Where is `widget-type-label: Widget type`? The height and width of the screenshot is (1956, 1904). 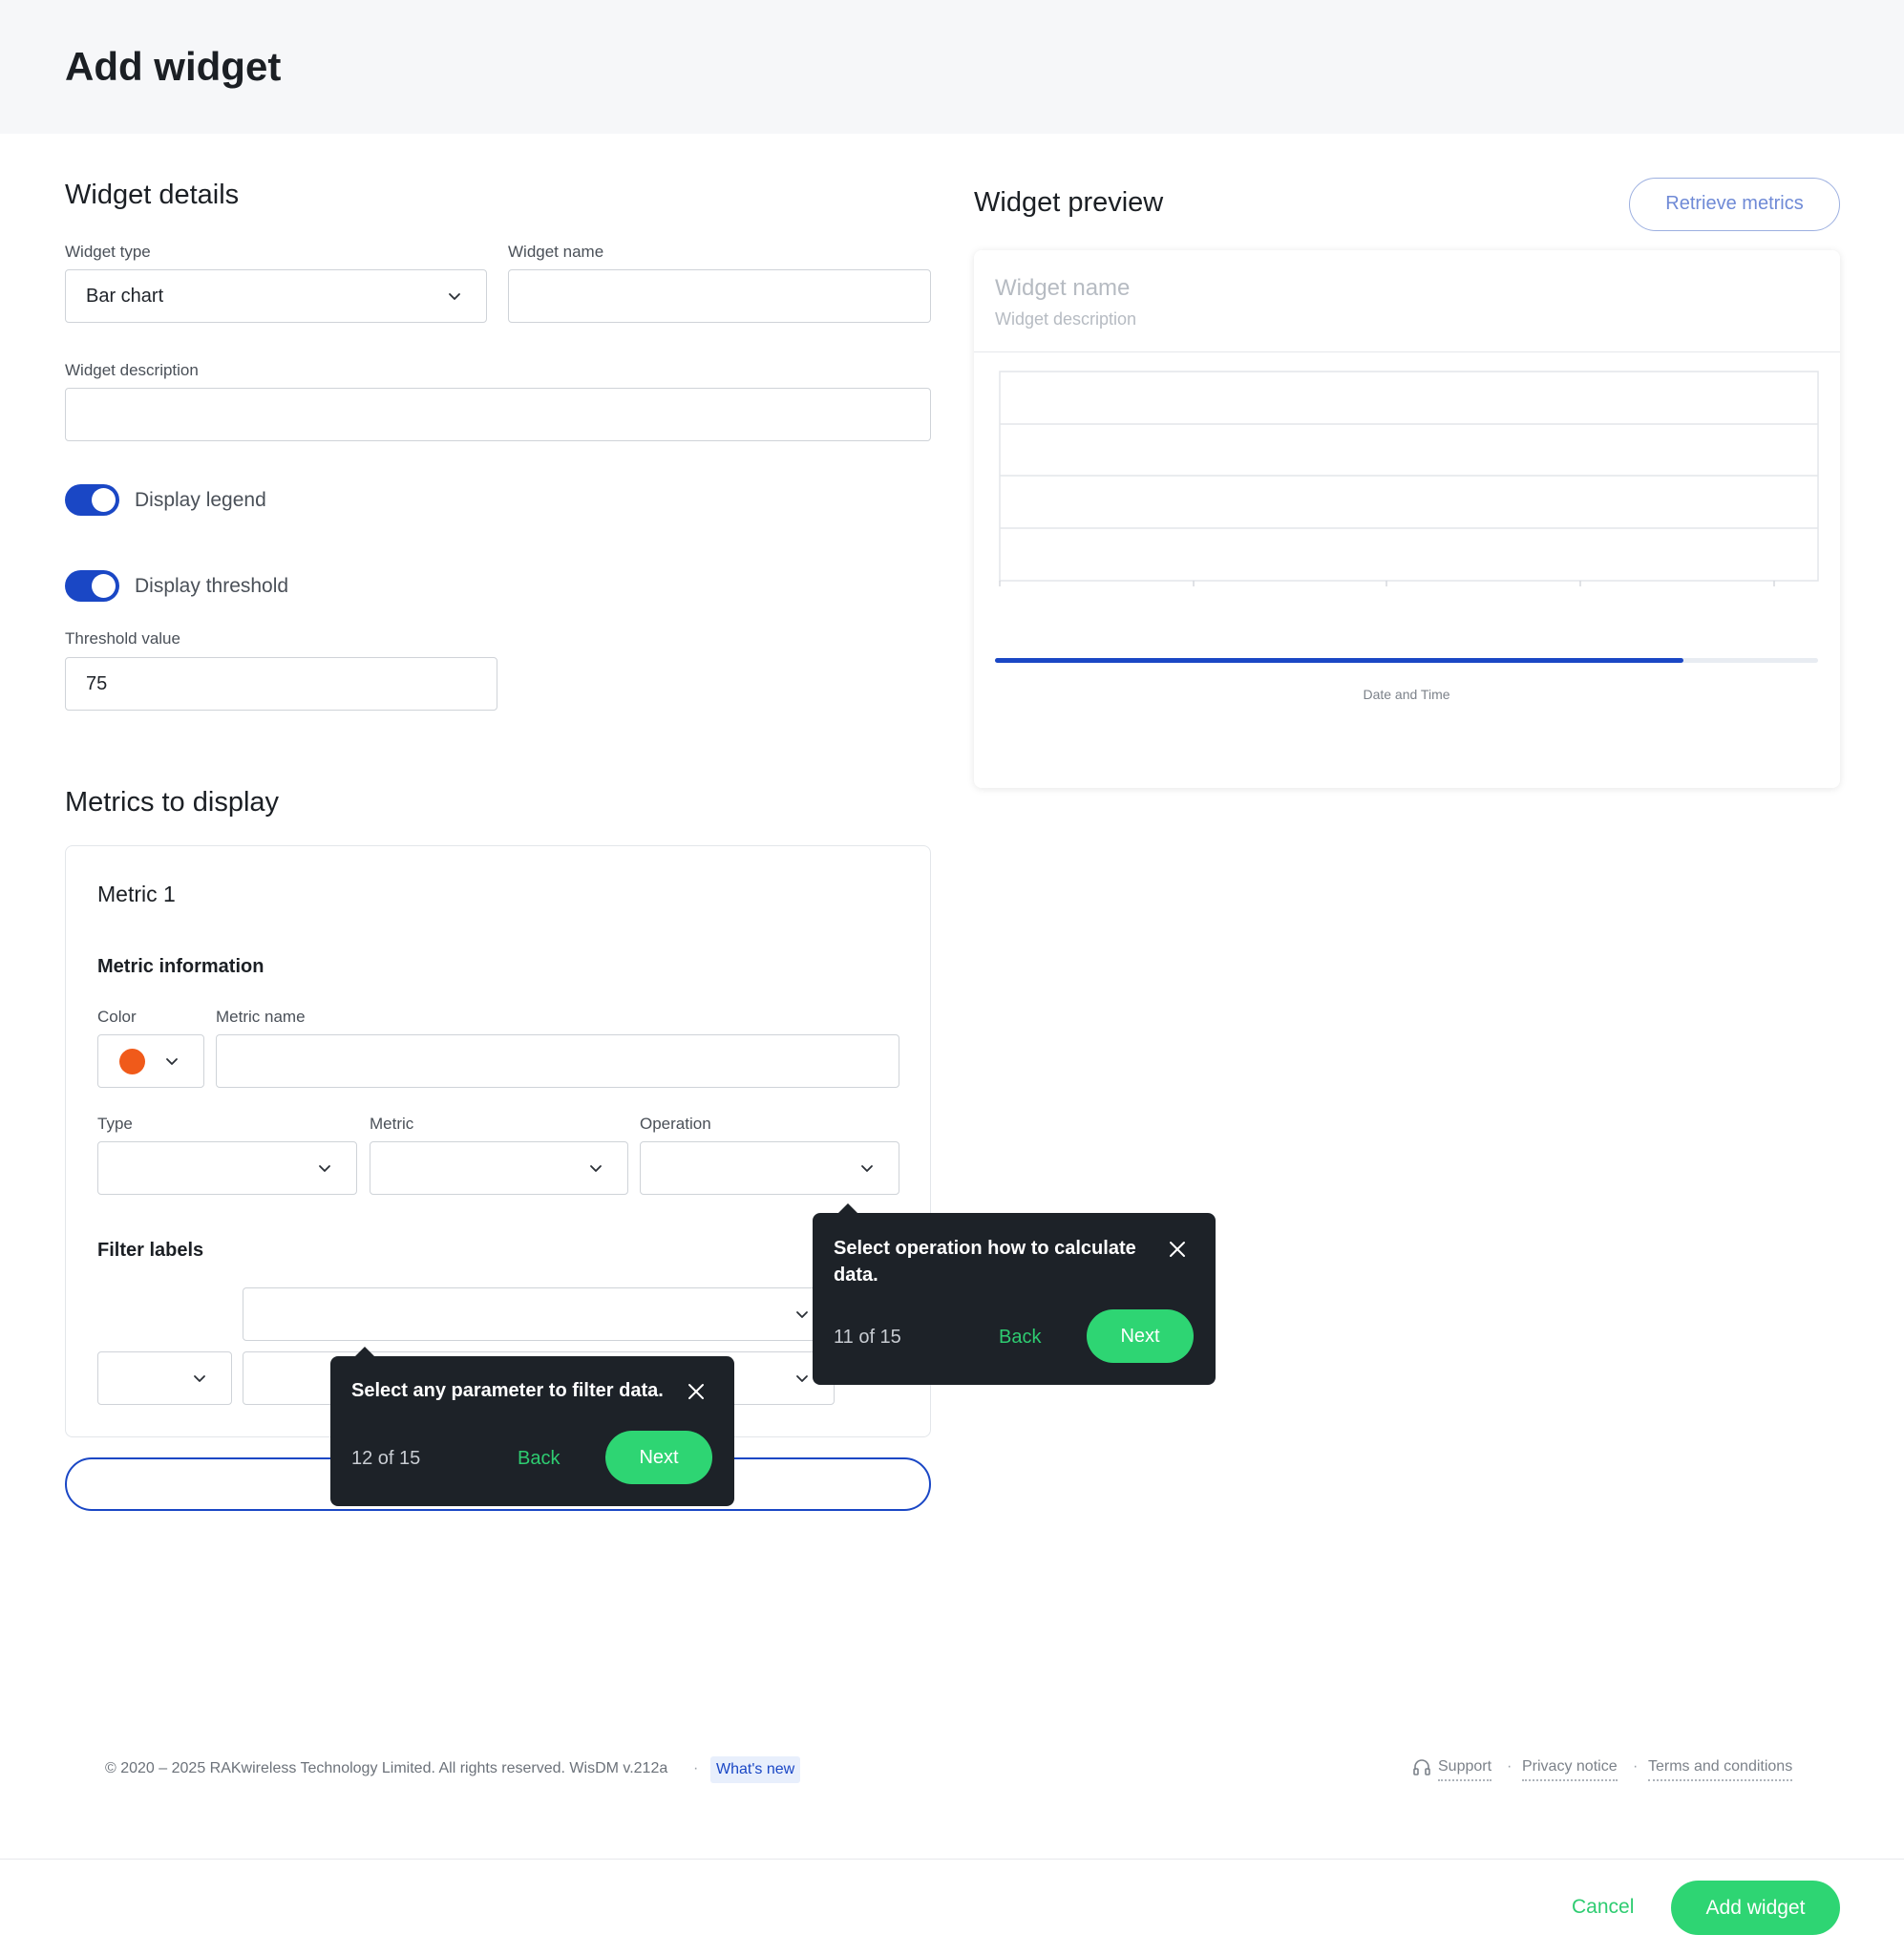
widget-type-label: Widget type is located at coordinates (108, 252).